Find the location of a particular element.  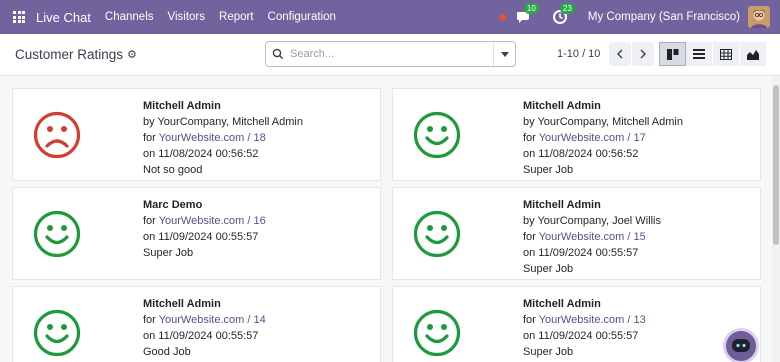

kanban-view-button is located at coordinates (672, 54).